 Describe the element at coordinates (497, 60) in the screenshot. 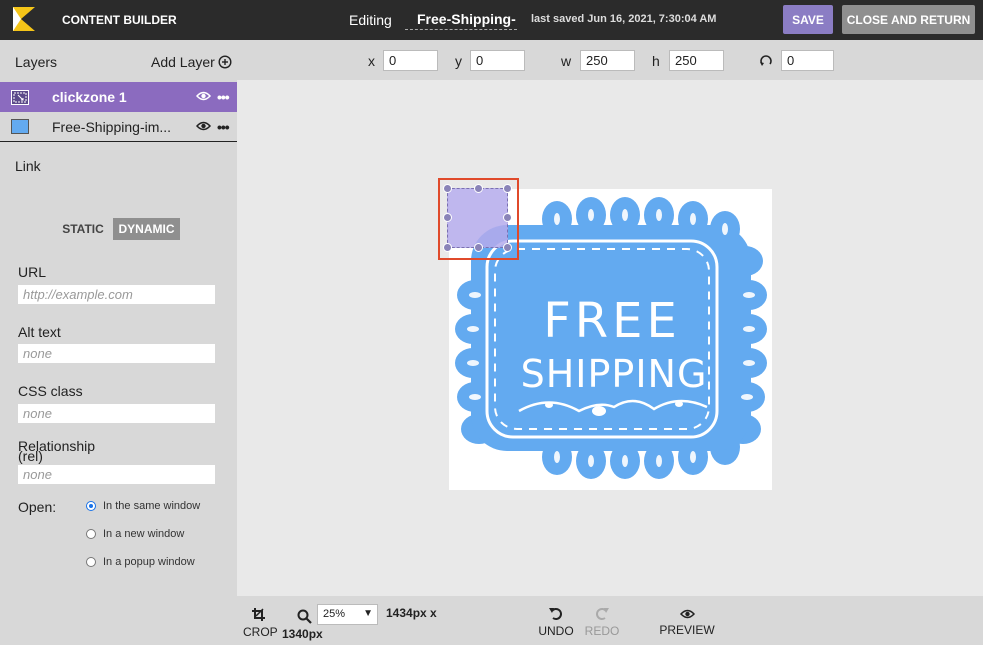

I see `y-input: 0` at that location.